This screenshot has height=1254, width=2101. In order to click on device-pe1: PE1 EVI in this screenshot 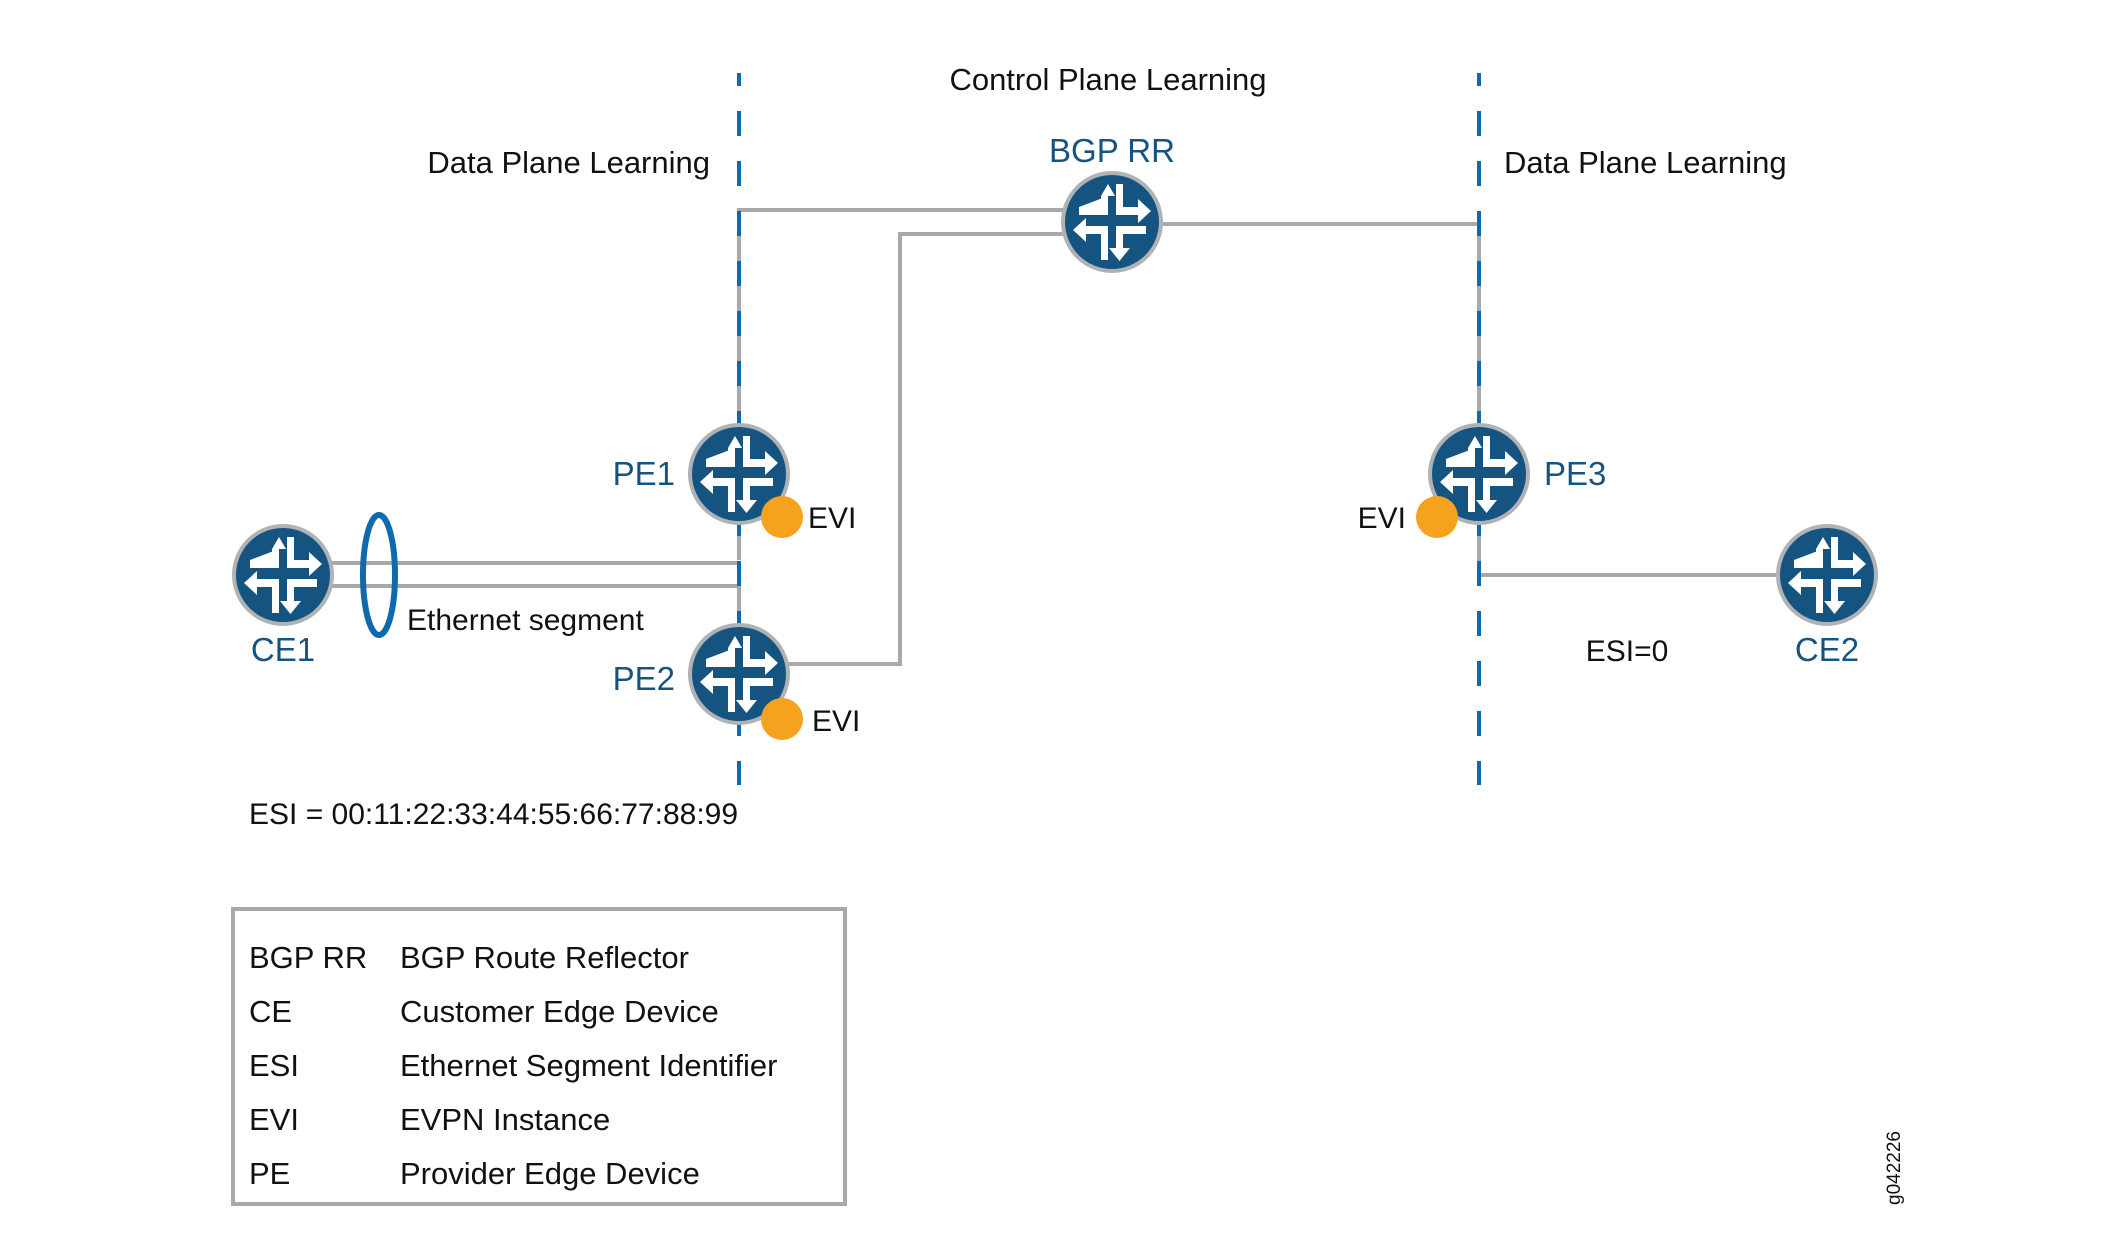, I will do `click(735, 480)`.